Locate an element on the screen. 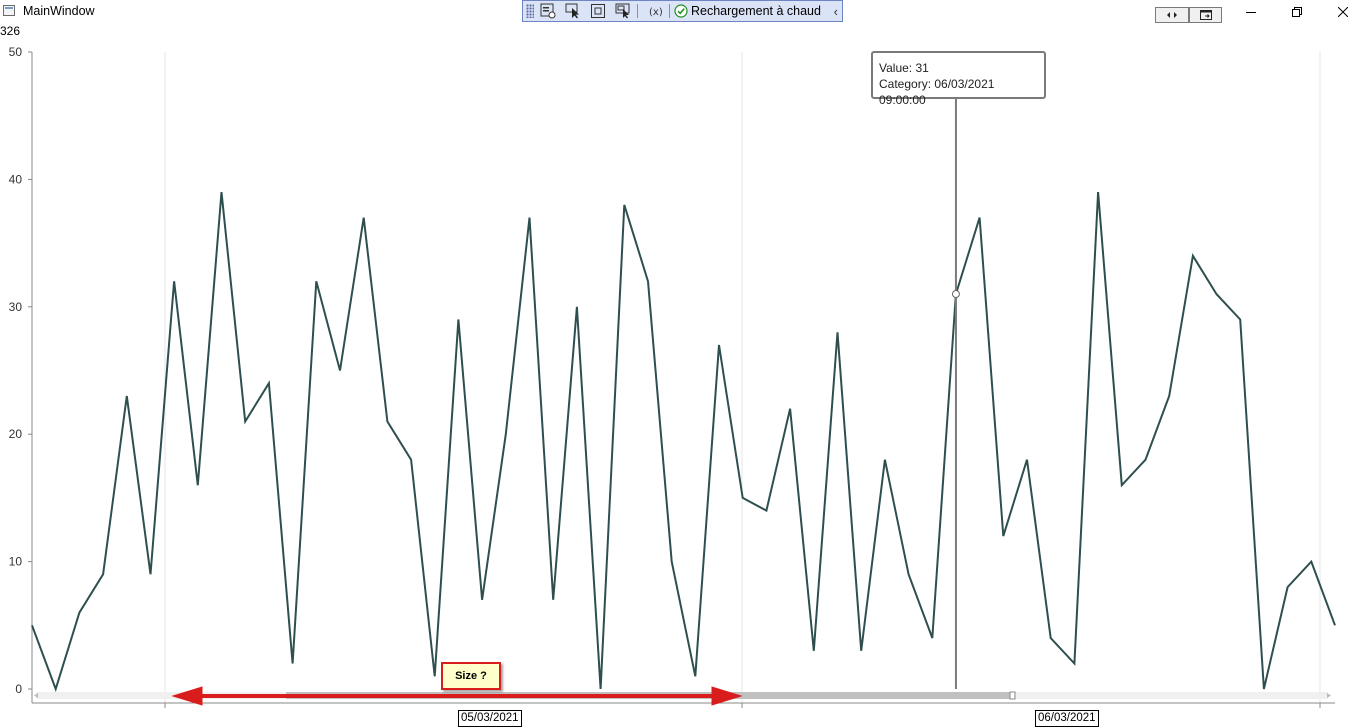 The width and height of the screenshot is (1366, 728). x-axis-label-2: 06/03/2021 is located at coordinates (1067, 718).